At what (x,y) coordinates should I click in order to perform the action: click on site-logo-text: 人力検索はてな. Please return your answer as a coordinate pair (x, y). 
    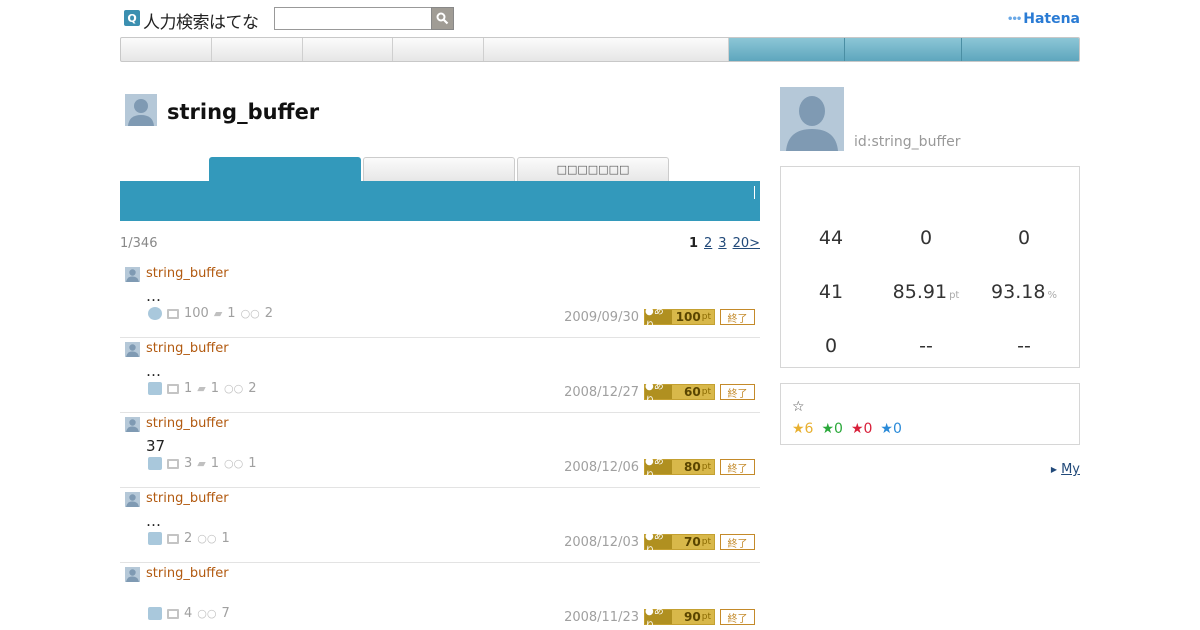
    Looking at the image, I should click on (201, 20).